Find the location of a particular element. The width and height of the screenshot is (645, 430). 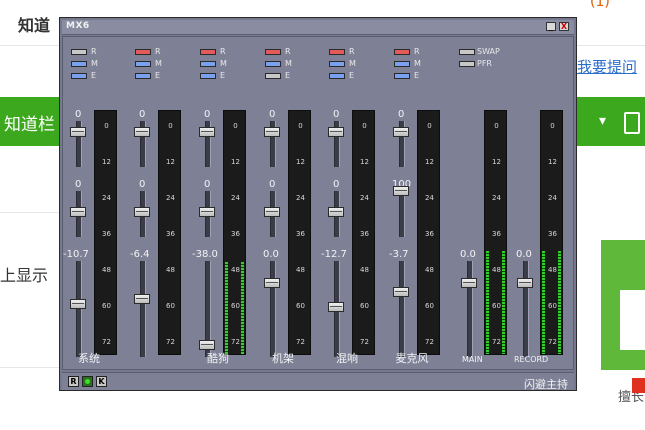

site-logo-text: 知道 is located at coordinates (34, 24).